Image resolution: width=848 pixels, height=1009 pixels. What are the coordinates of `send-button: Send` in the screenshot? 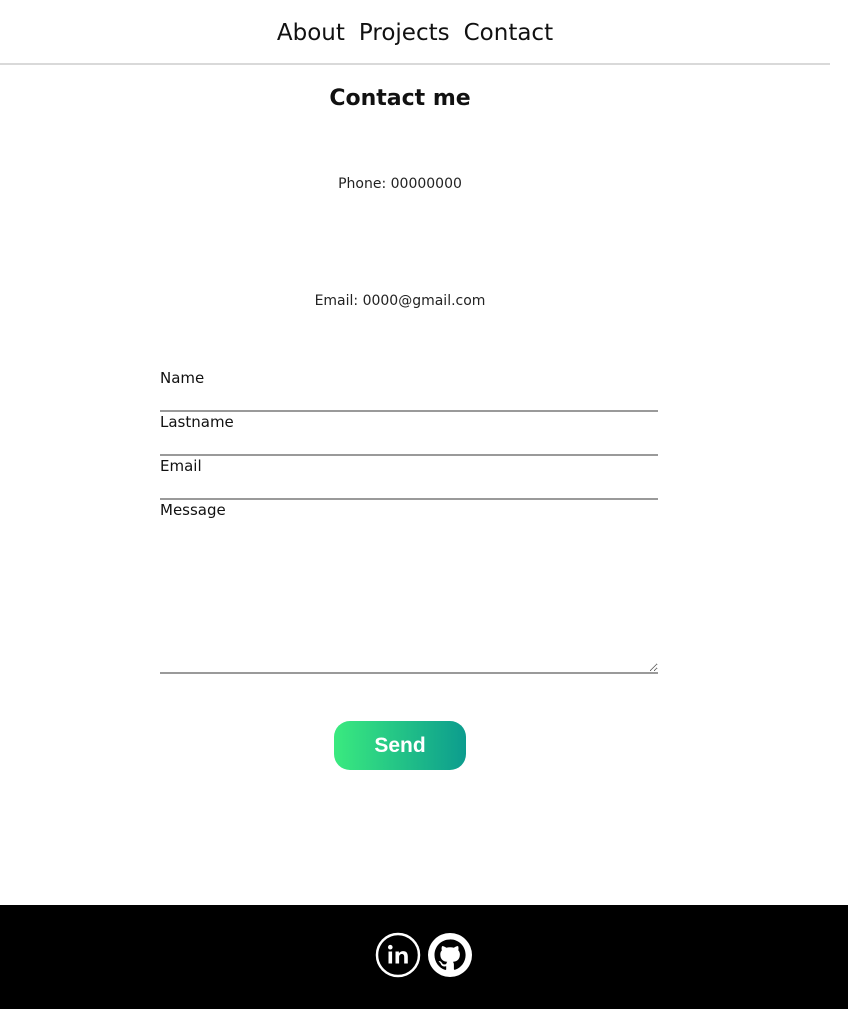 It's located at (400, 745).